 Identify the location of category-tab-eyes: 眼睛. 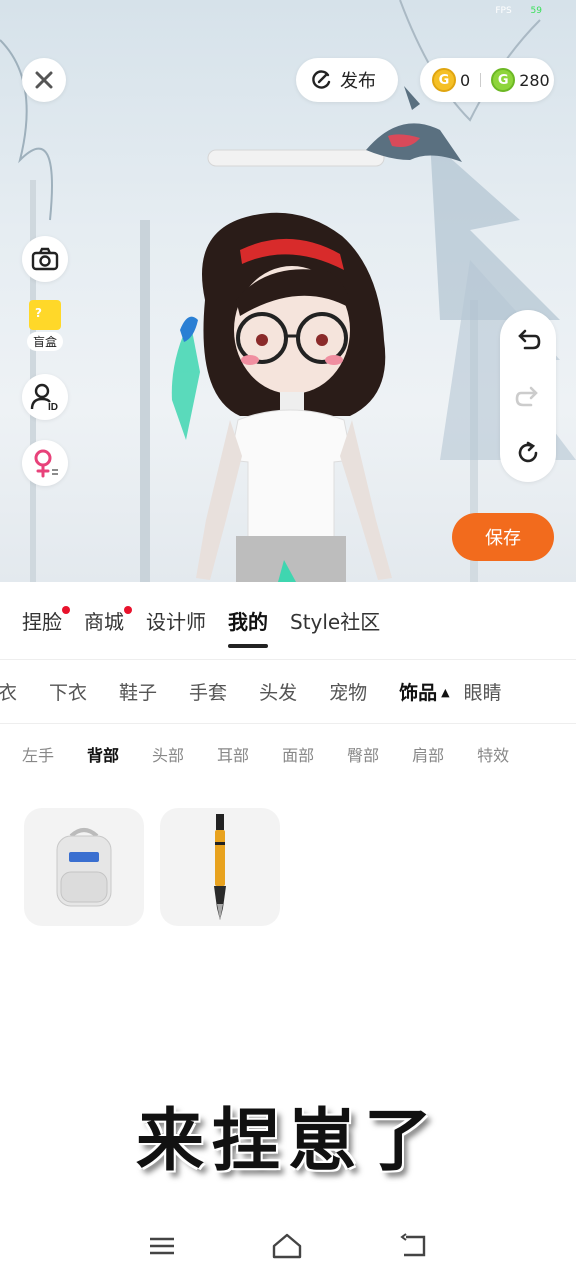
(483, 691).